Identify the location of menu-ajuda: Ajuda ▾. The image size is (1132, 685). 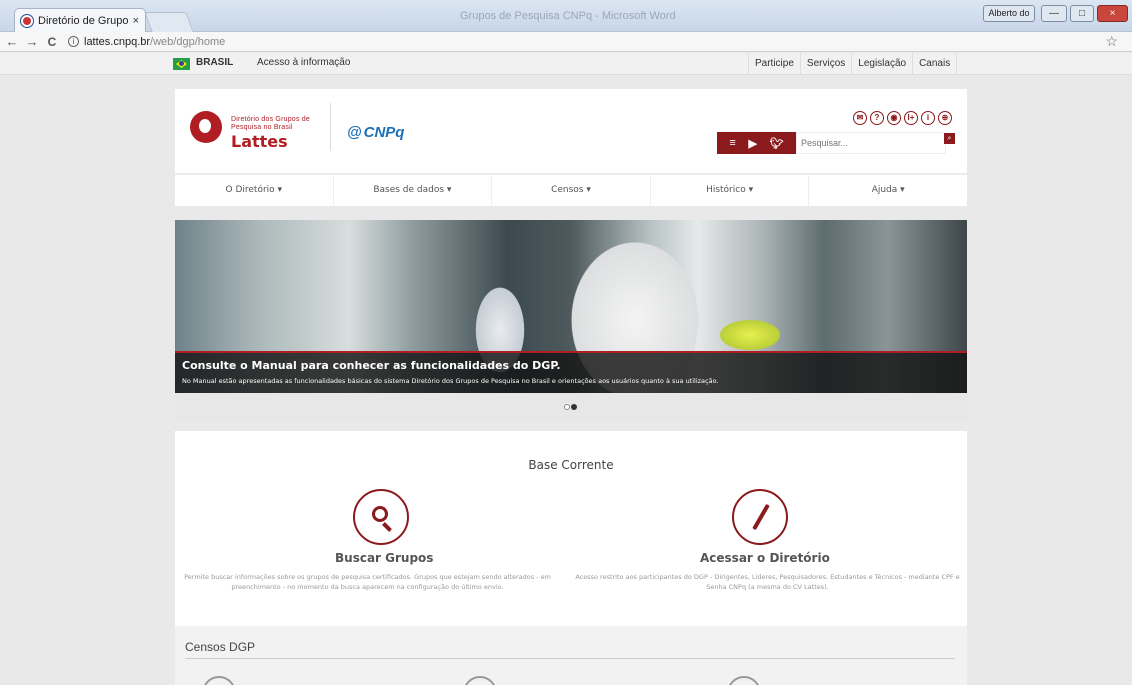
(888, 190).